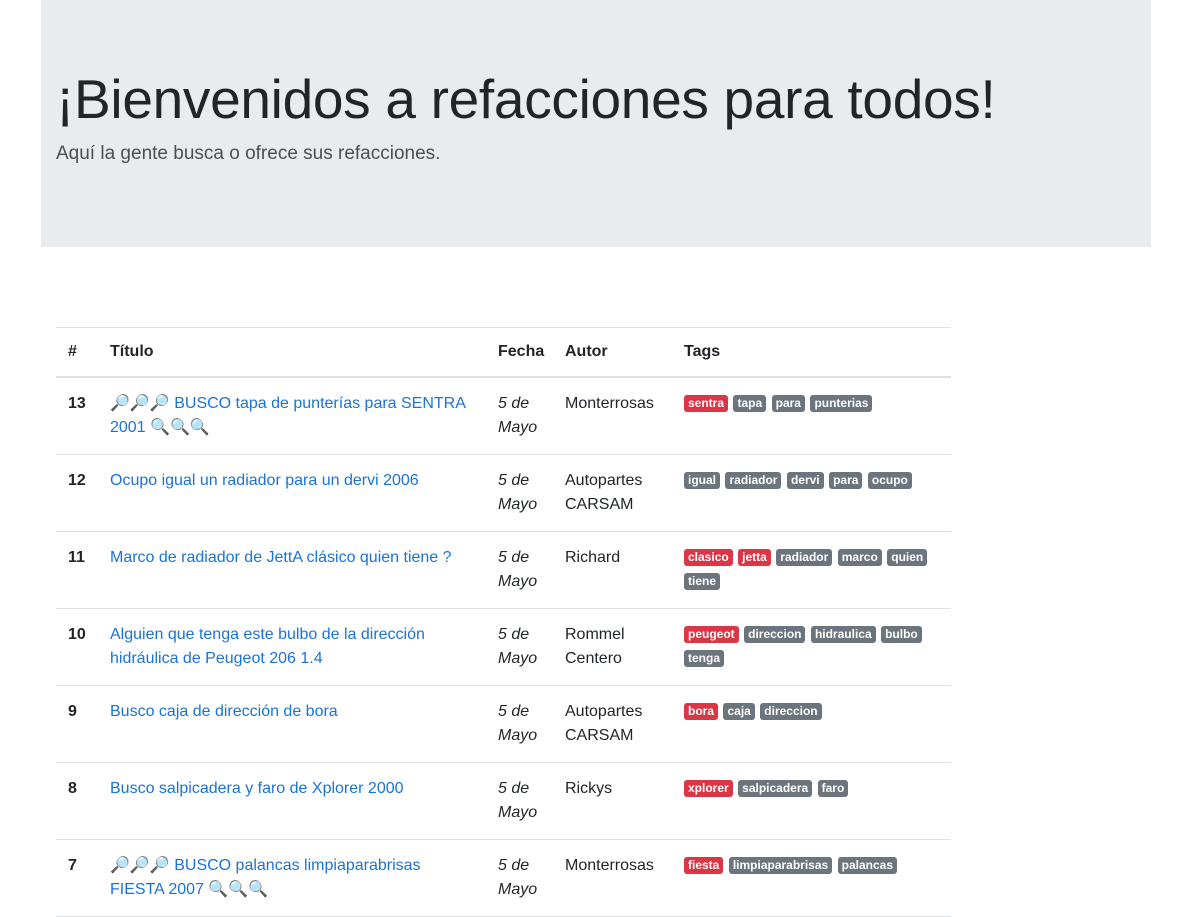  Describe the element at coordinates (780, 865) in the screenshot. I see `tag-badge: limpiaparabrisas` at that location.